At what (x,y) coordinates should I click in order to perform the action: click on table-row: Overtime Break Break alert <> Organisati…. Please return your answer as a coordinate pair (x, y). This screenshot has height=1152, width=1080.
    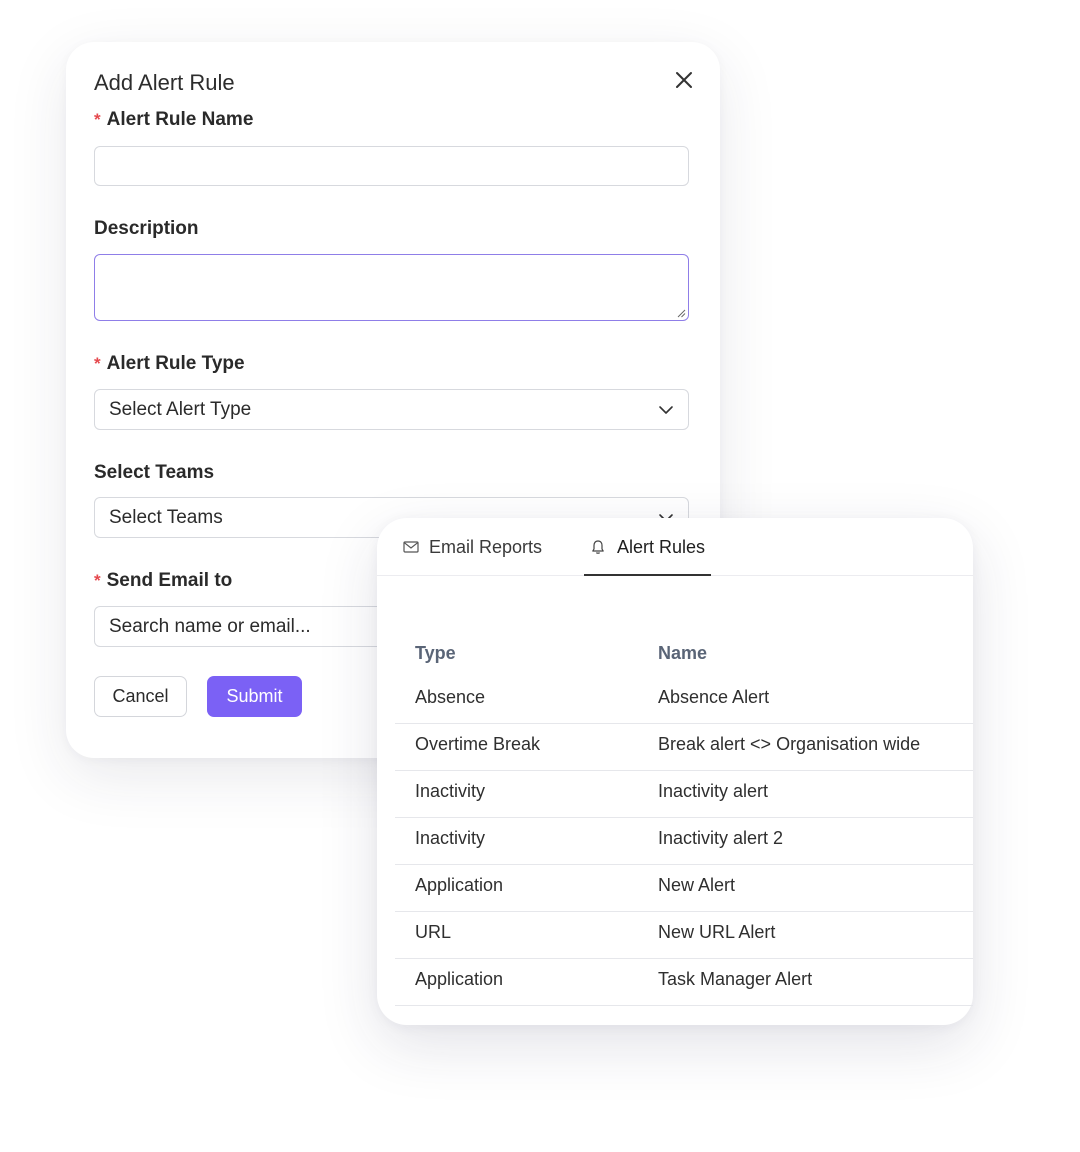
    Looking at the image, I should click on (684, 747).